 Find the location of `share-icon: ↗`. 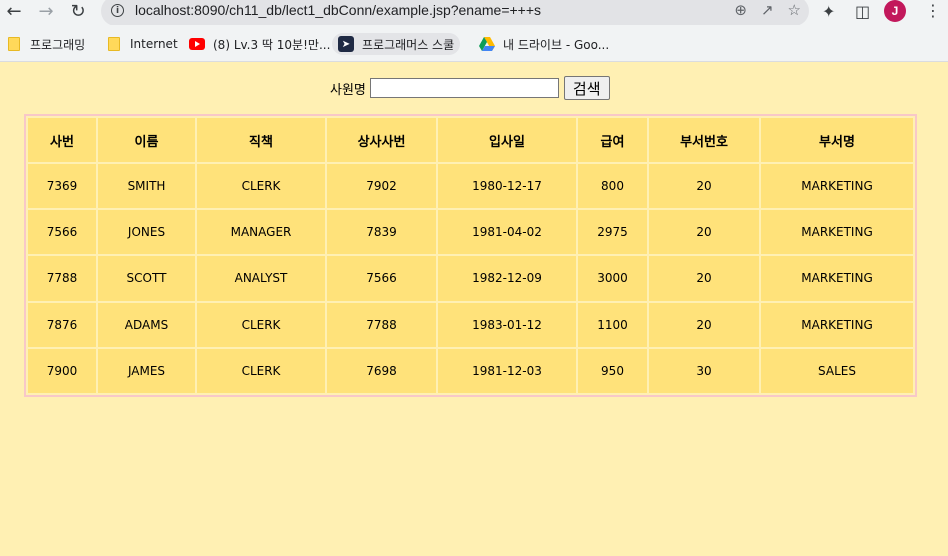

share-icon: ↗ is located at coordinates (767, 10).